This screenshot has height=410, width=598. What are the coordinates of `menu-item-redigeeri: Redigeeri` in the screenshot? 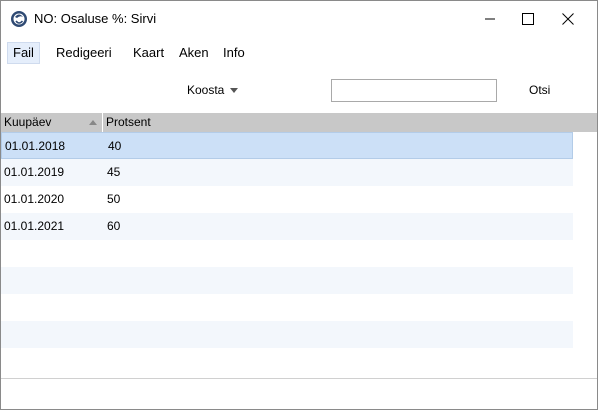 It's located at (84, 53).